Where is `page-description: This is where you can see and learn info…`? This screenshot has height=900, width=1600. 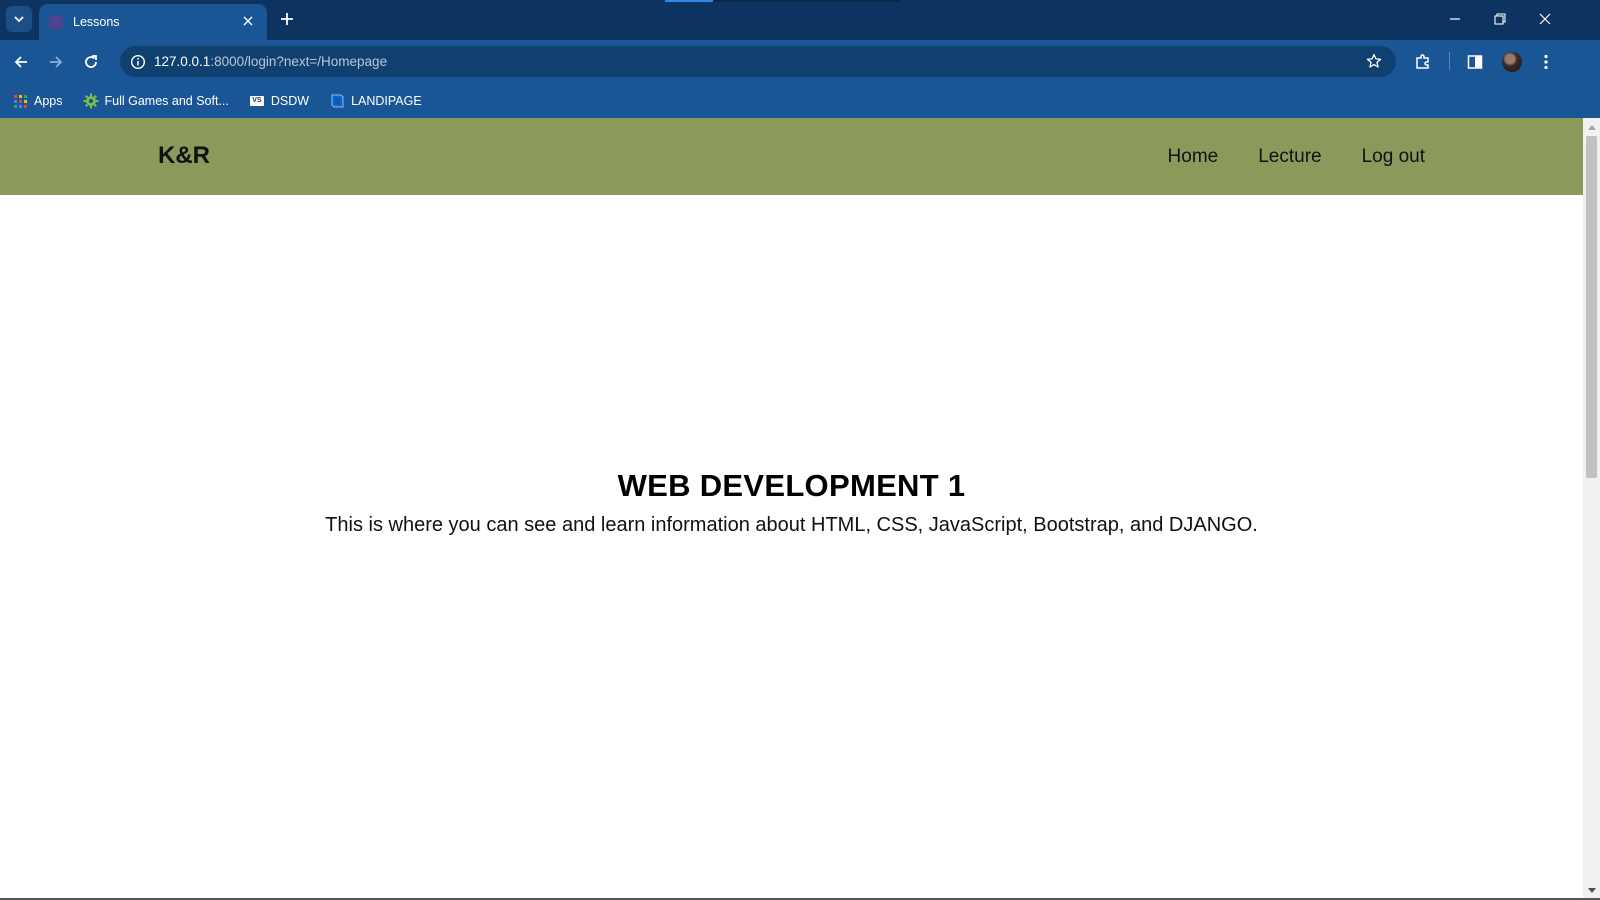
page-description: This is where you can see and learn info… is located at coordinates (791, 525).